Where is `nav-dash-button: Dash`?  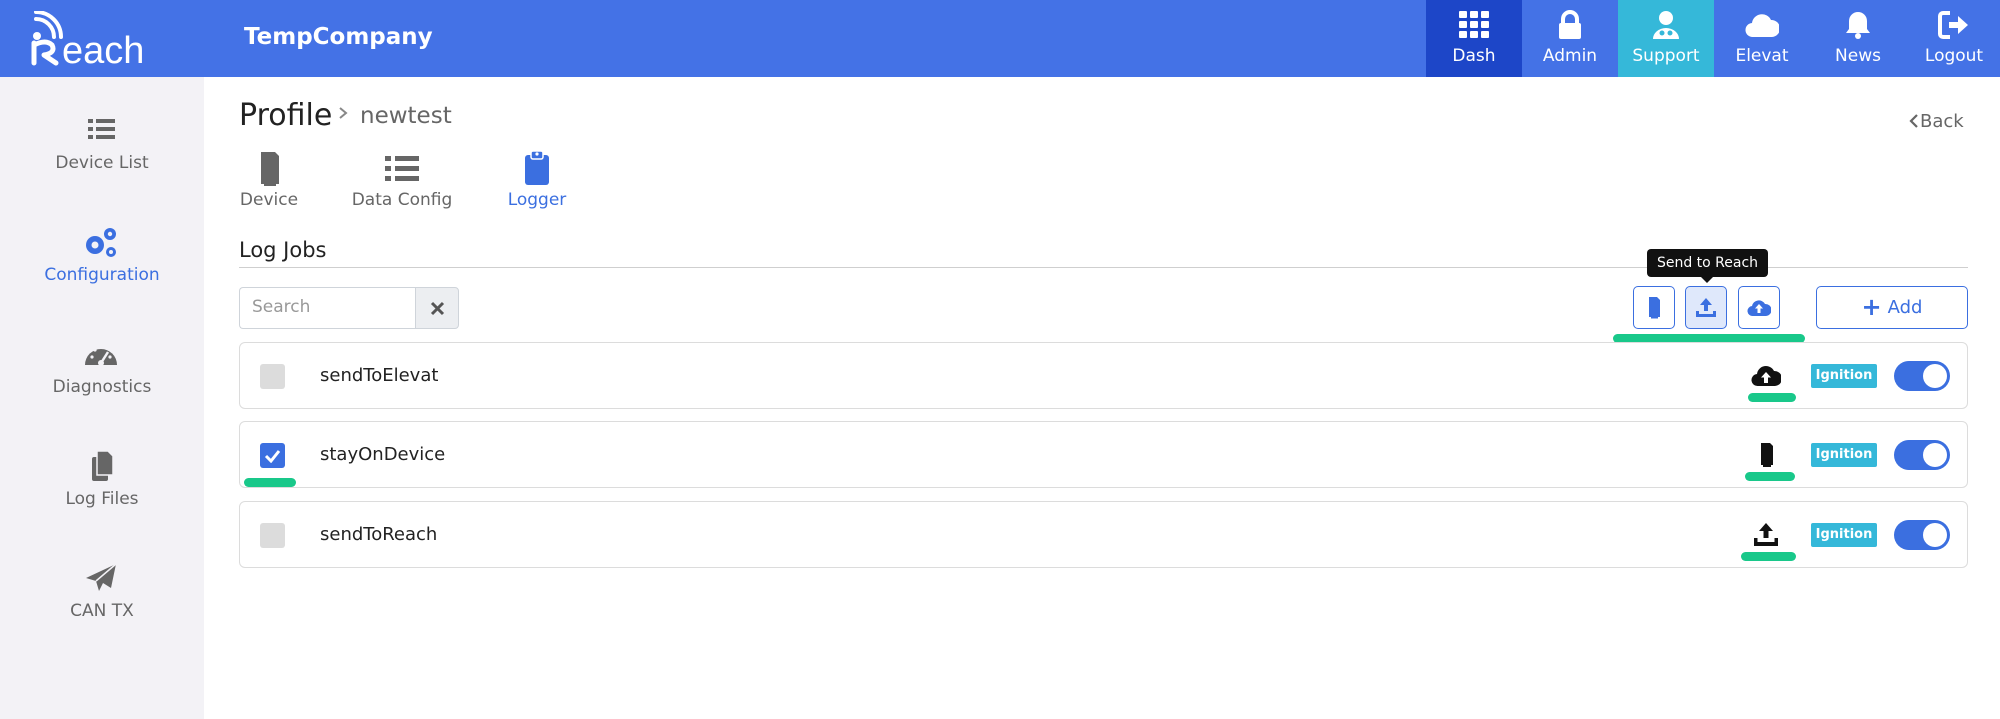
nav-dash-button: Dash is located at coordinates (1474, 38).